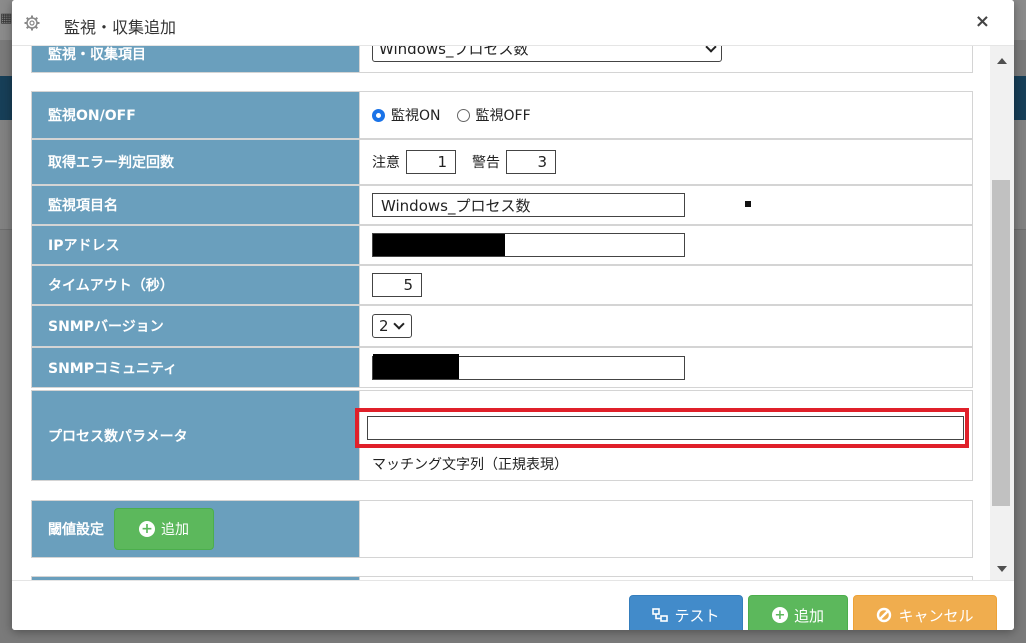 This screenshot has width=1026, height=643. I want to click on process-parameter-hint: マッチング文字列（正規表現）, so click(470, 465).